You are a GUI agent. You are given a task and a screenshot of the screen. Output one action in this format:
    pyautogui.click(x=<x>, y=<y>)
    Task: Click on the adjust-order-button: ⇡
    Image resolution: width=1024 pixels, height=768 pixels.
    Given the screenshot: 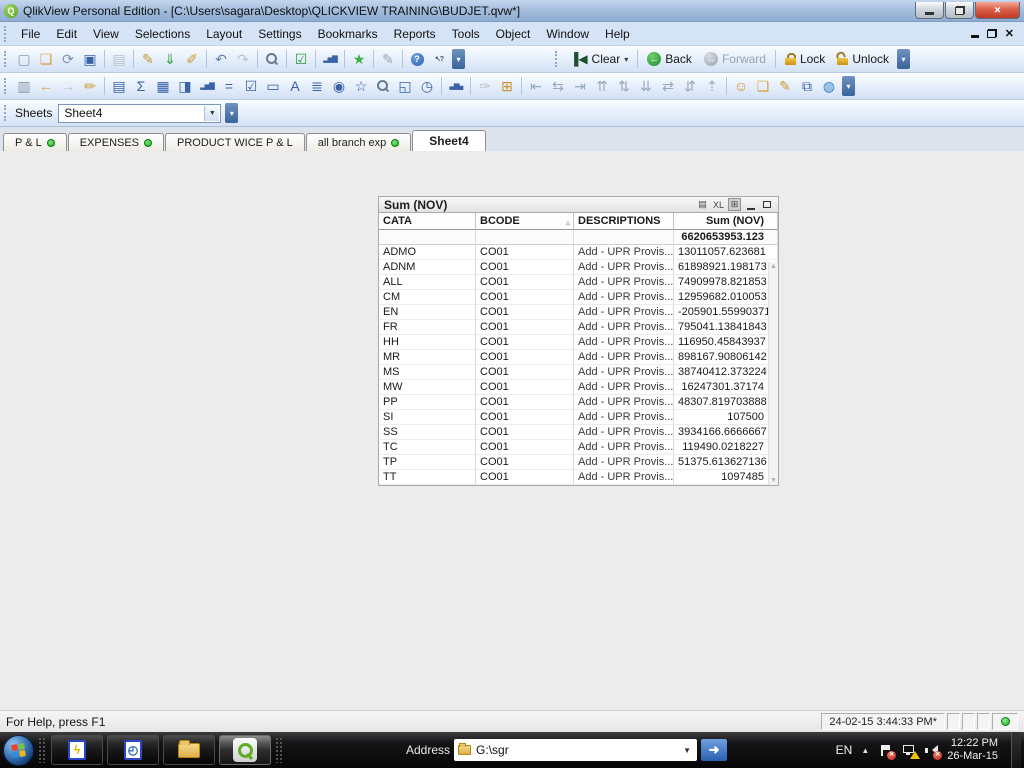 What is the action you would take?
    pyautogui.click(x=712, y=86)
    